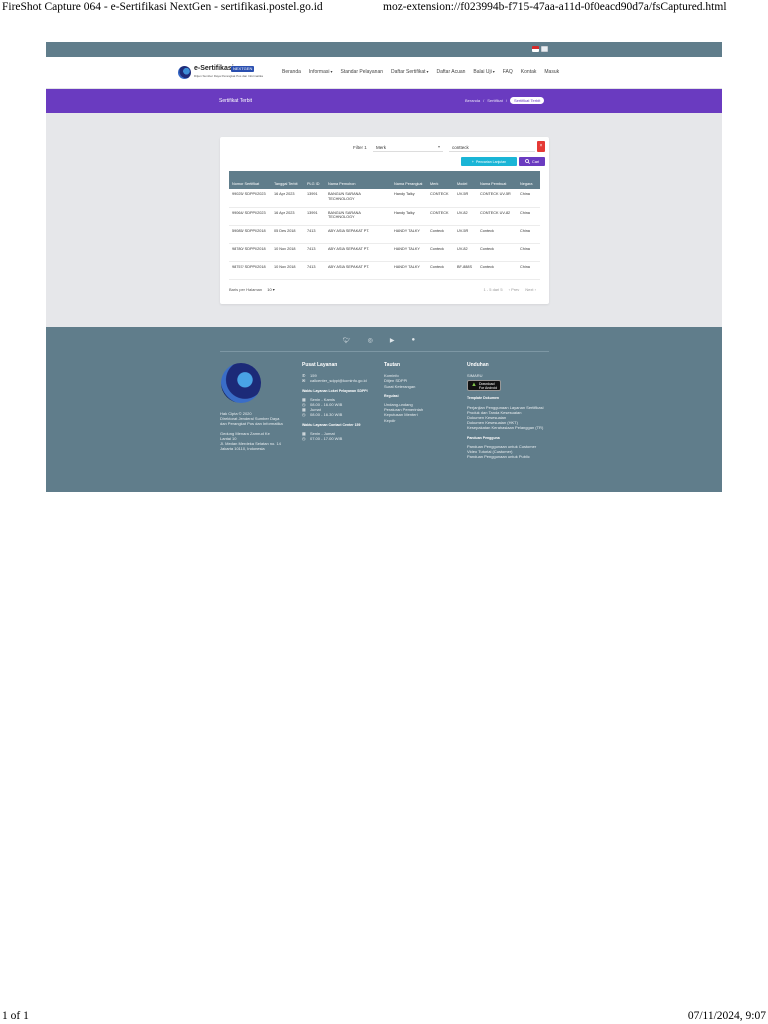  What do you see at coordinates (535, 49) in the screenshot?
I see `flag-id-icon` at bounding box center [535, 49].